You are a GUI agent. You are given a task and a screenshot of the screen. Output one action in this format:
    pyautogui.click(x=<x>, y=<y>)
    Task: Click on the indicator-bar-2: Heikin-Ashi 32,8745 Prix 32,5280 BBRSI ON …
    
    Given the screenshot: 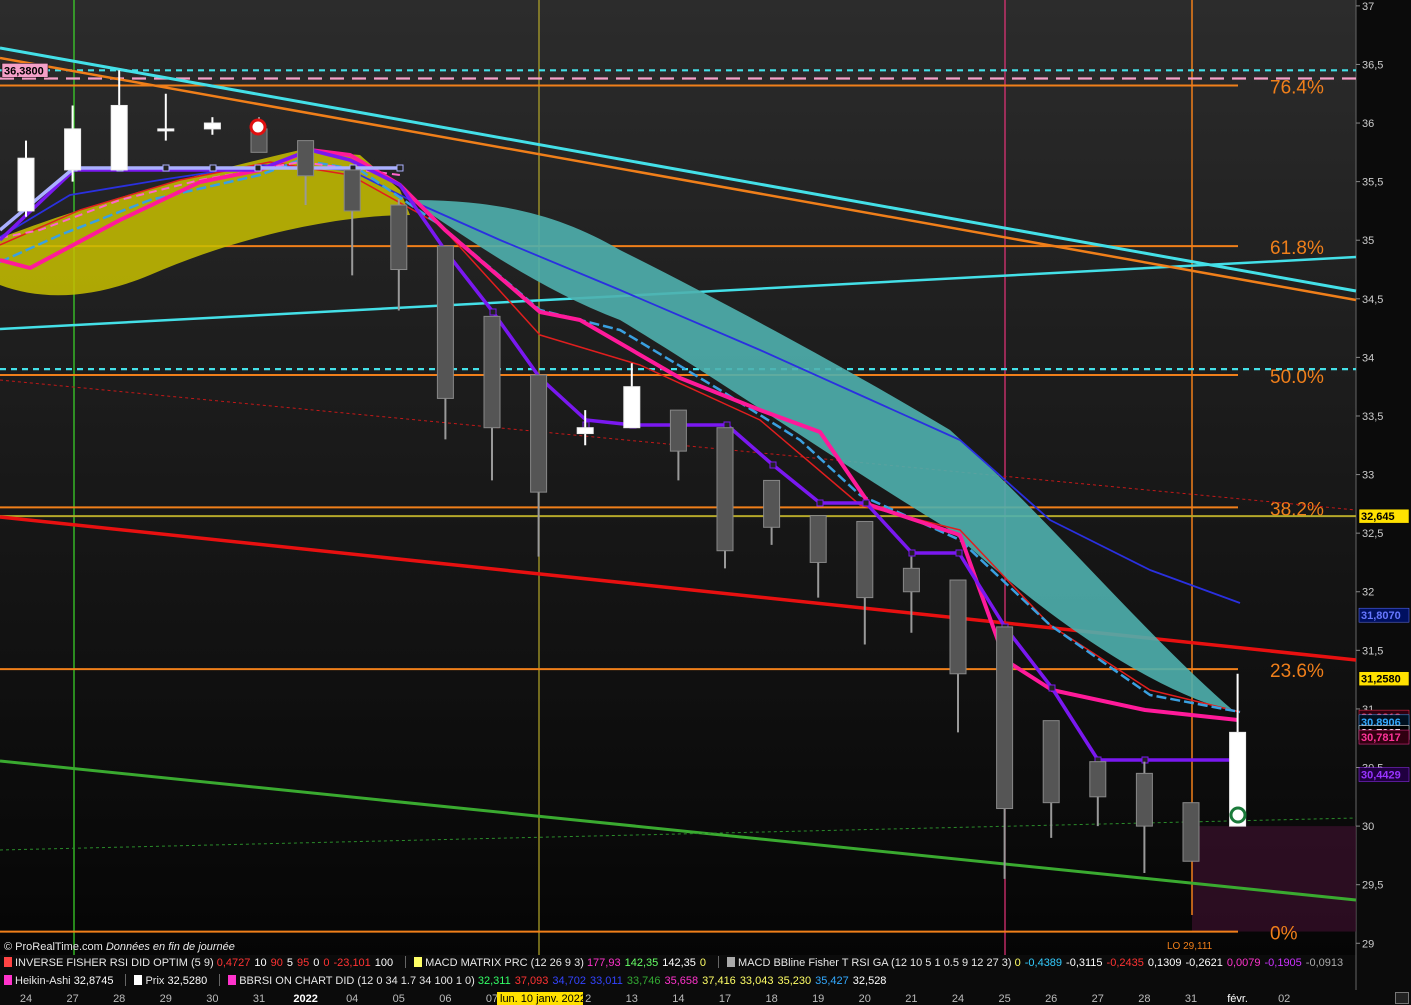 What is the action you would take?
    pyautogui.click(x=678, y=981)
    